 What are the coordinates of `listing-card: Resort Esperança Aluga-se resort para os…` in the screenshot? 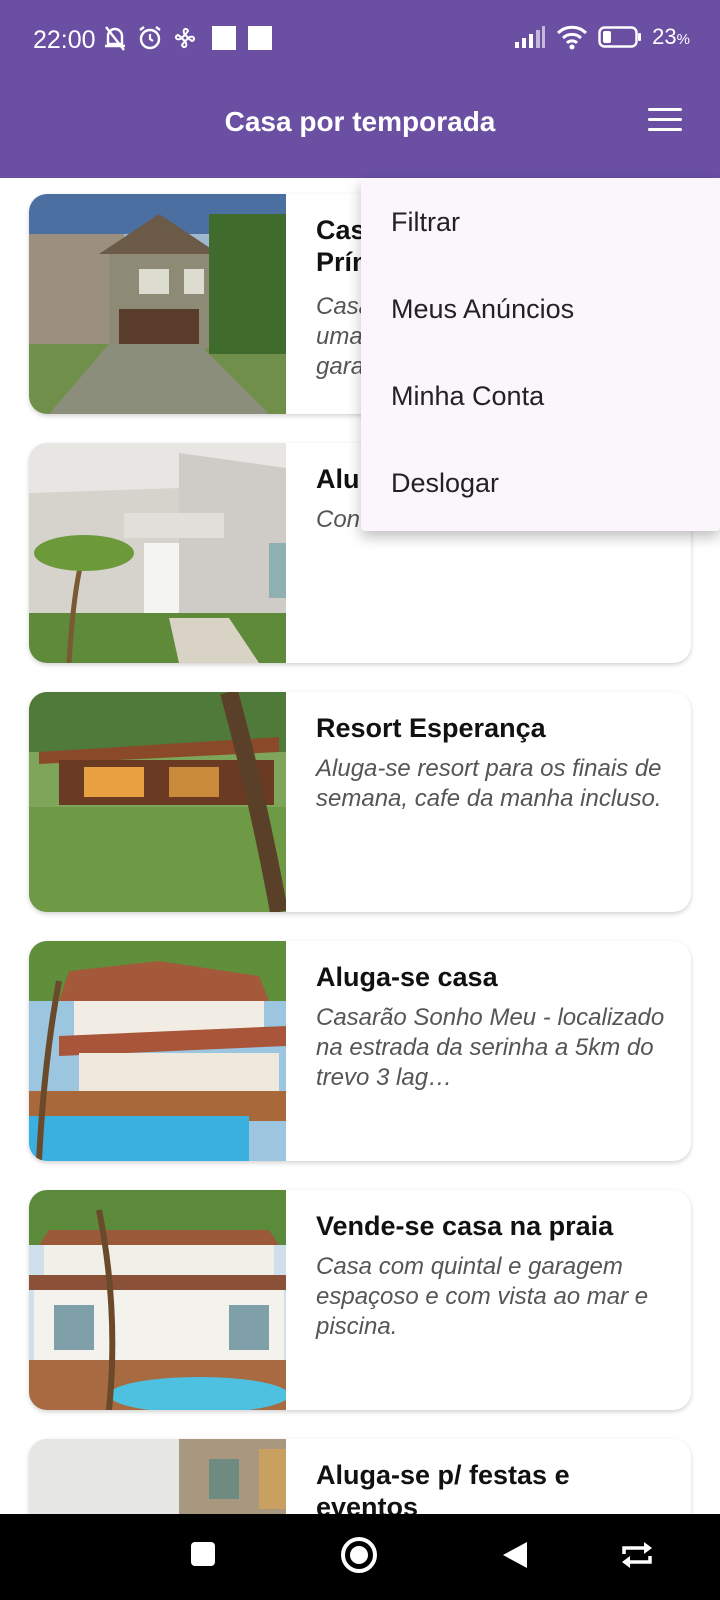 It's located at (360, 802).